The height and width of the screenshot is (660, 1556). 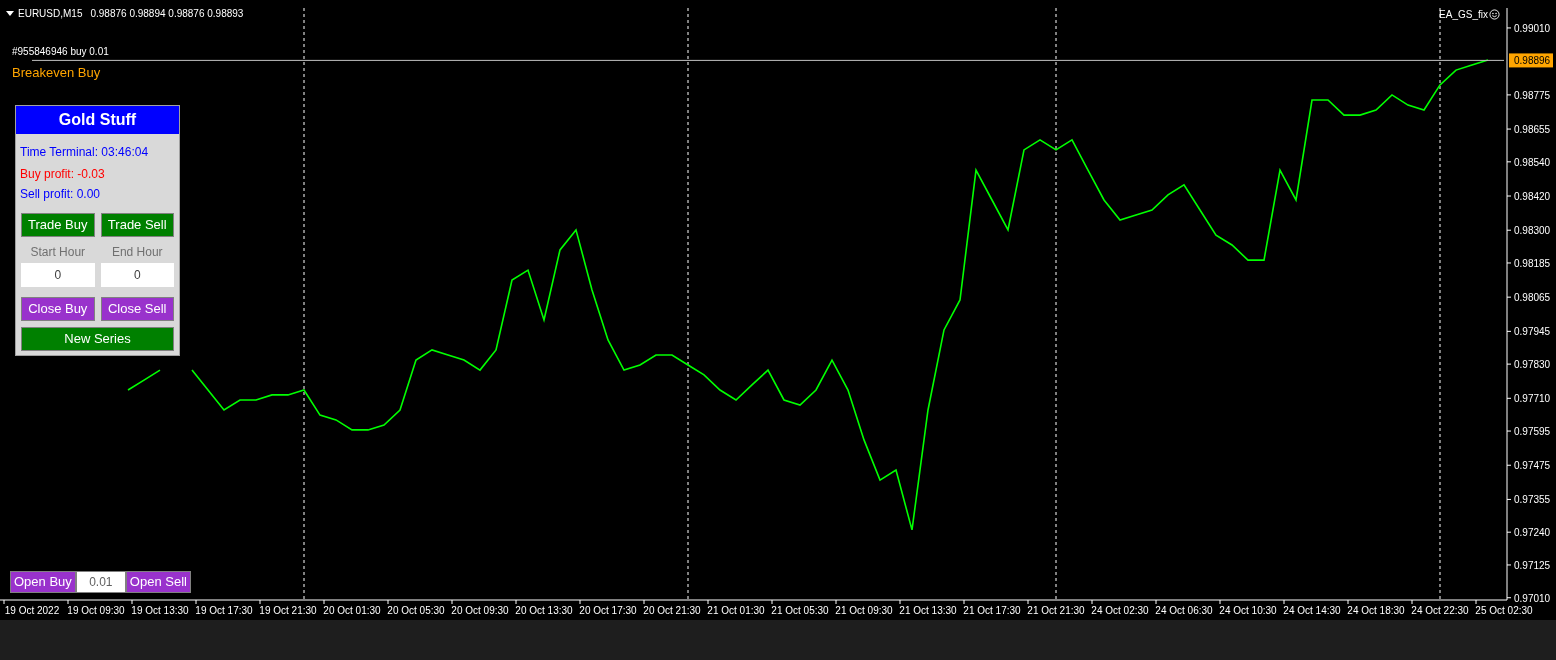 What do you see at coordinates (1184, 610) in the screenshot?
I see `axis-label: 24 Oct 06:30` at bounding box center [1184, 610].